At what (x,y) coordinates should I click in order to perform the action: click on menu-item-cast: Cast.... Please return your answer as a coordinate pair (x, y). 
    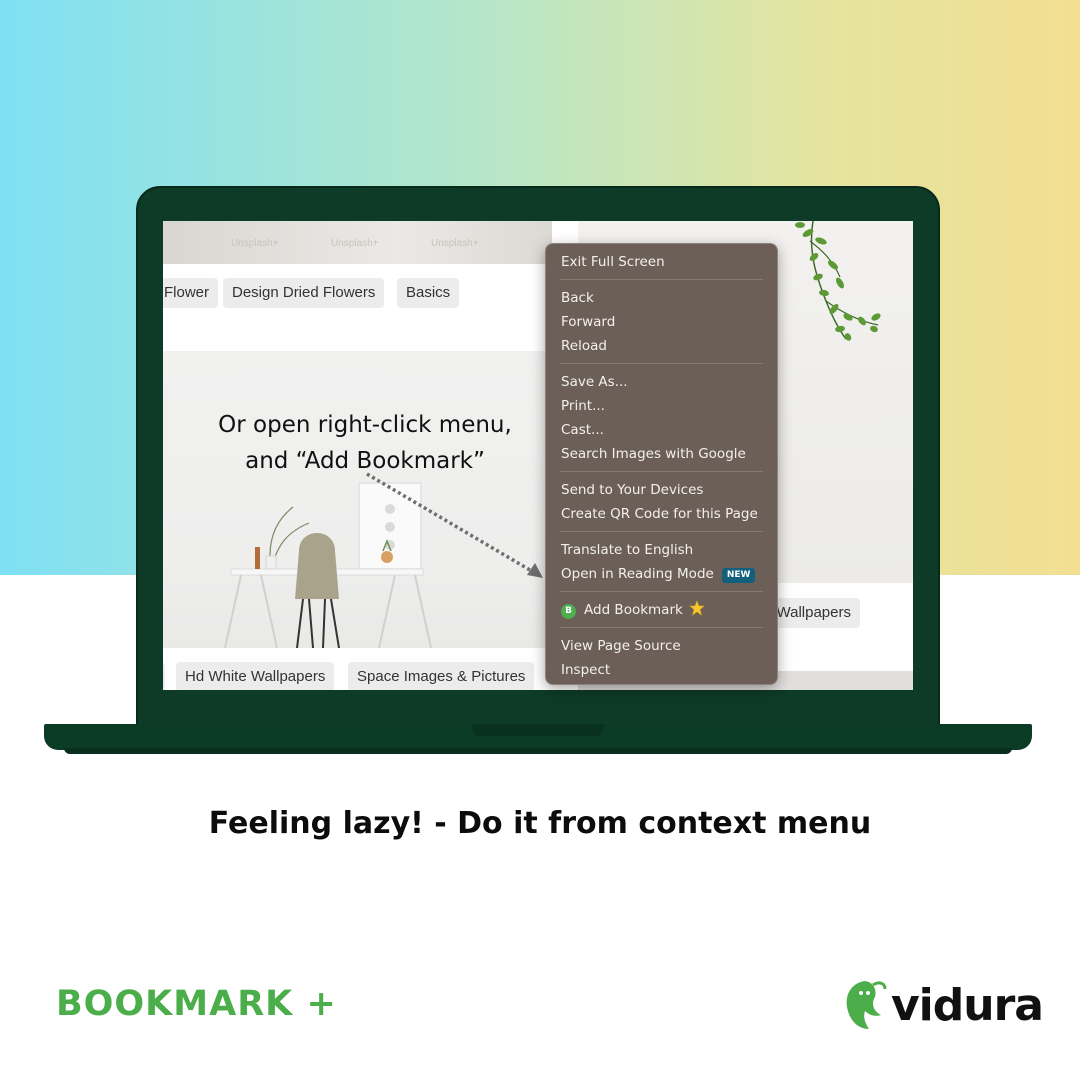
    Looking at the image, I should click on (661, 430).